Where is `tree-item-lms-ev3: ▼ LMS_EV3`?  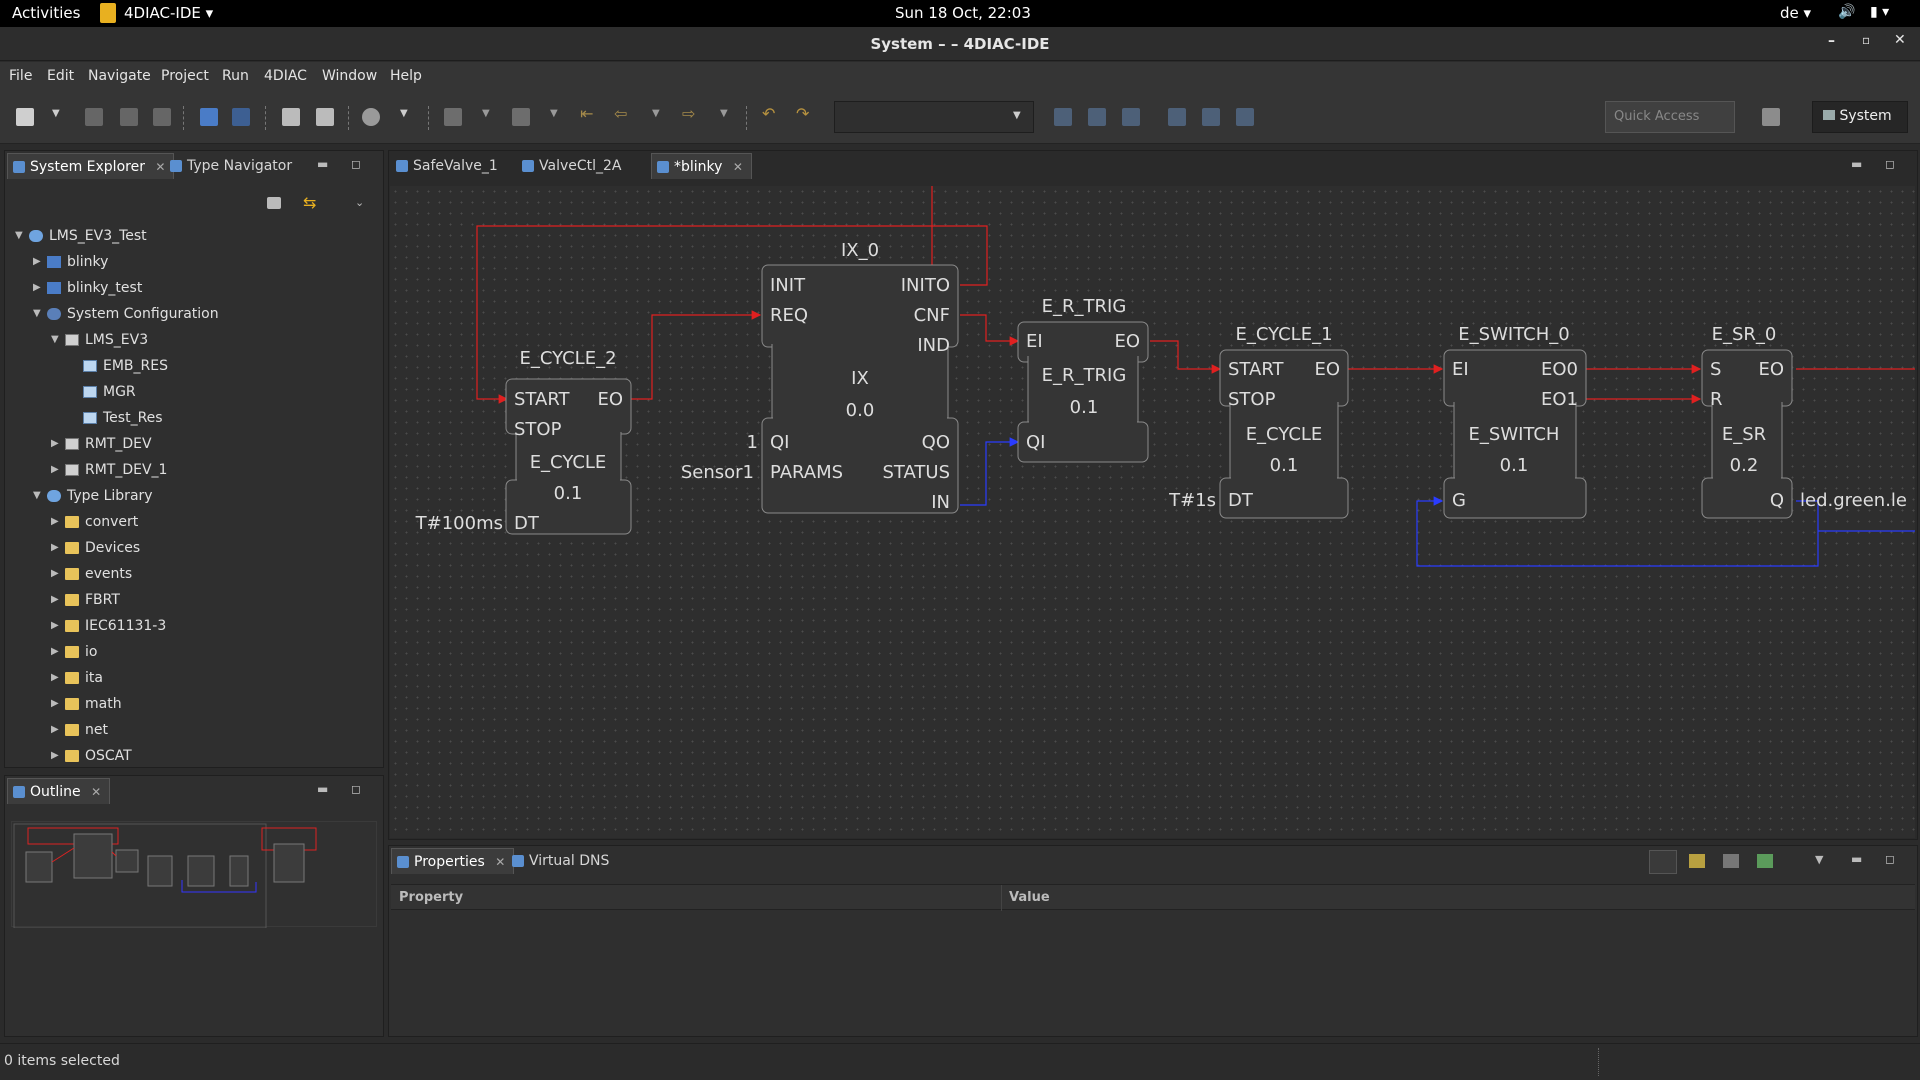
tree-item-lms-ev3: ▼ LMS_EV3 is located at coordinates (193, 340).